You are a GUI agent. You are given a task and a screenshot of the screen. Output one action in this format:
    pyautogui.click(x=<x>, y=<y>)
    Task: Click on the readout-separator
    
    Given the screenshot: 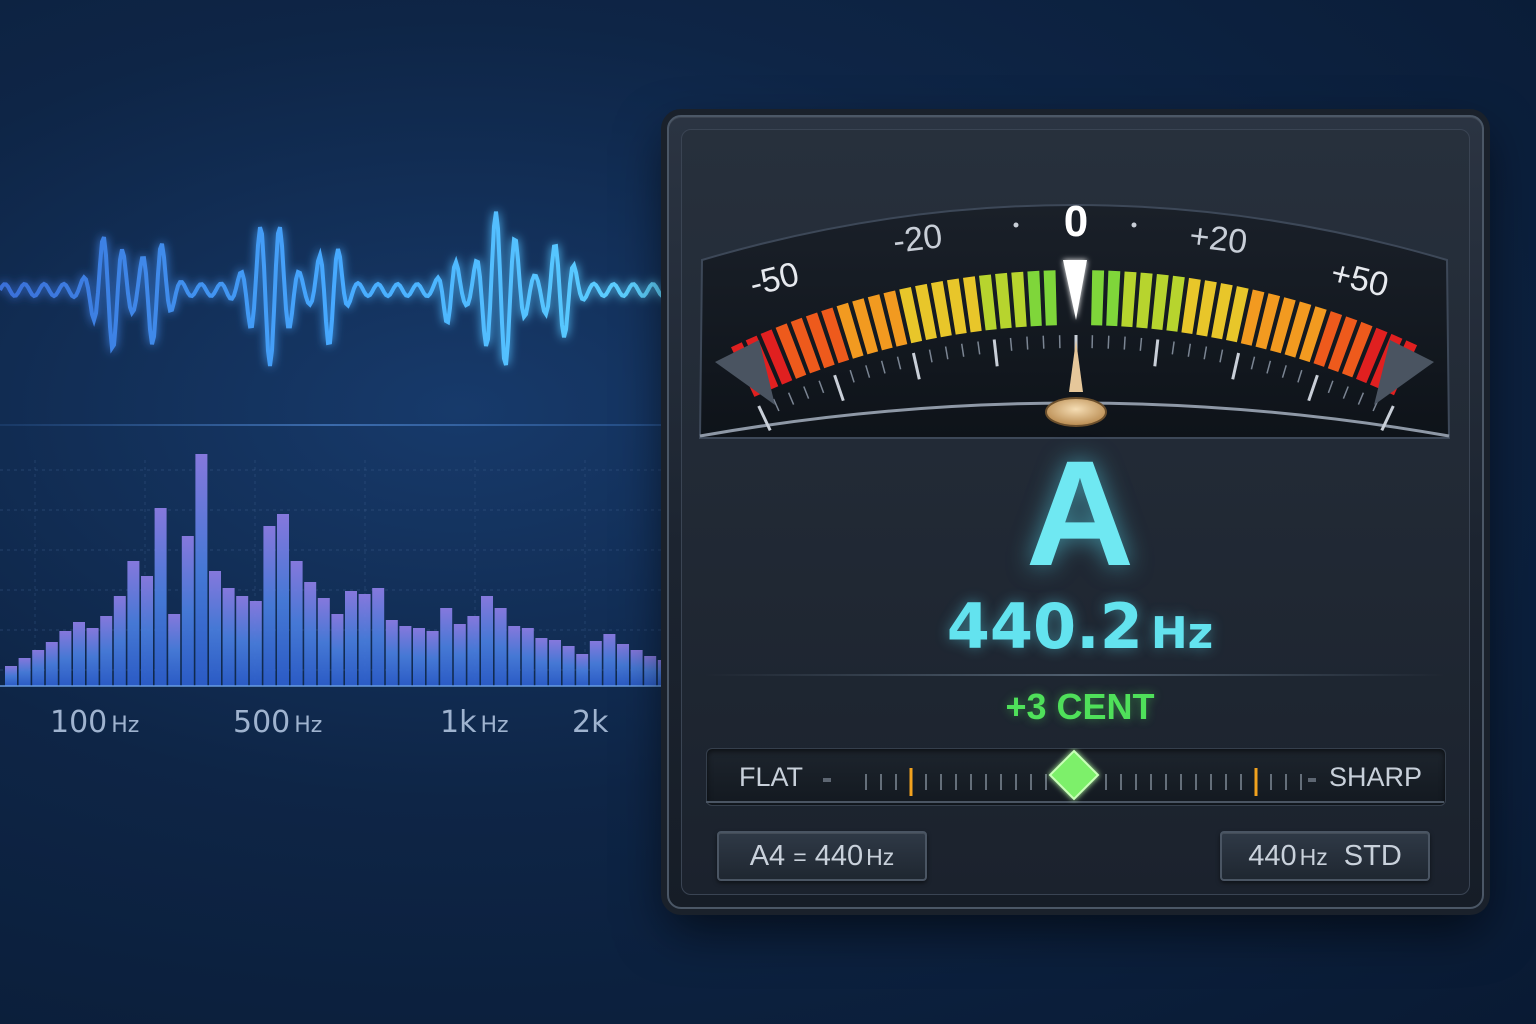 What is the action you would take?
    pyautogui.click(x=1075, y=675)
    